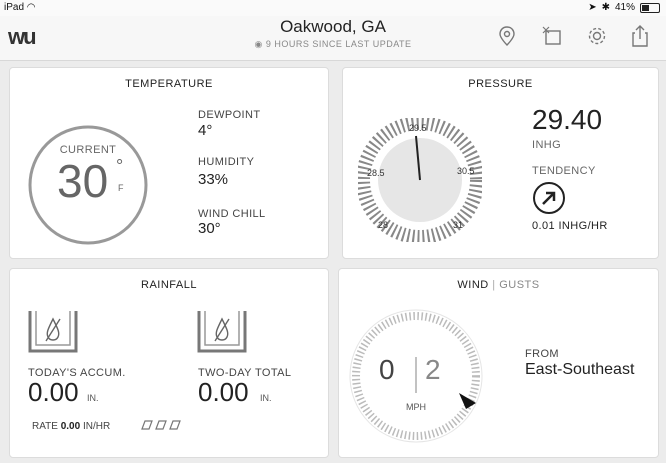 The width and height of the screenshot is (666, 463). Describe the element at coordinates (519, 285) in the screenshot. I see `gusts-tab: GUSTS` at that location.